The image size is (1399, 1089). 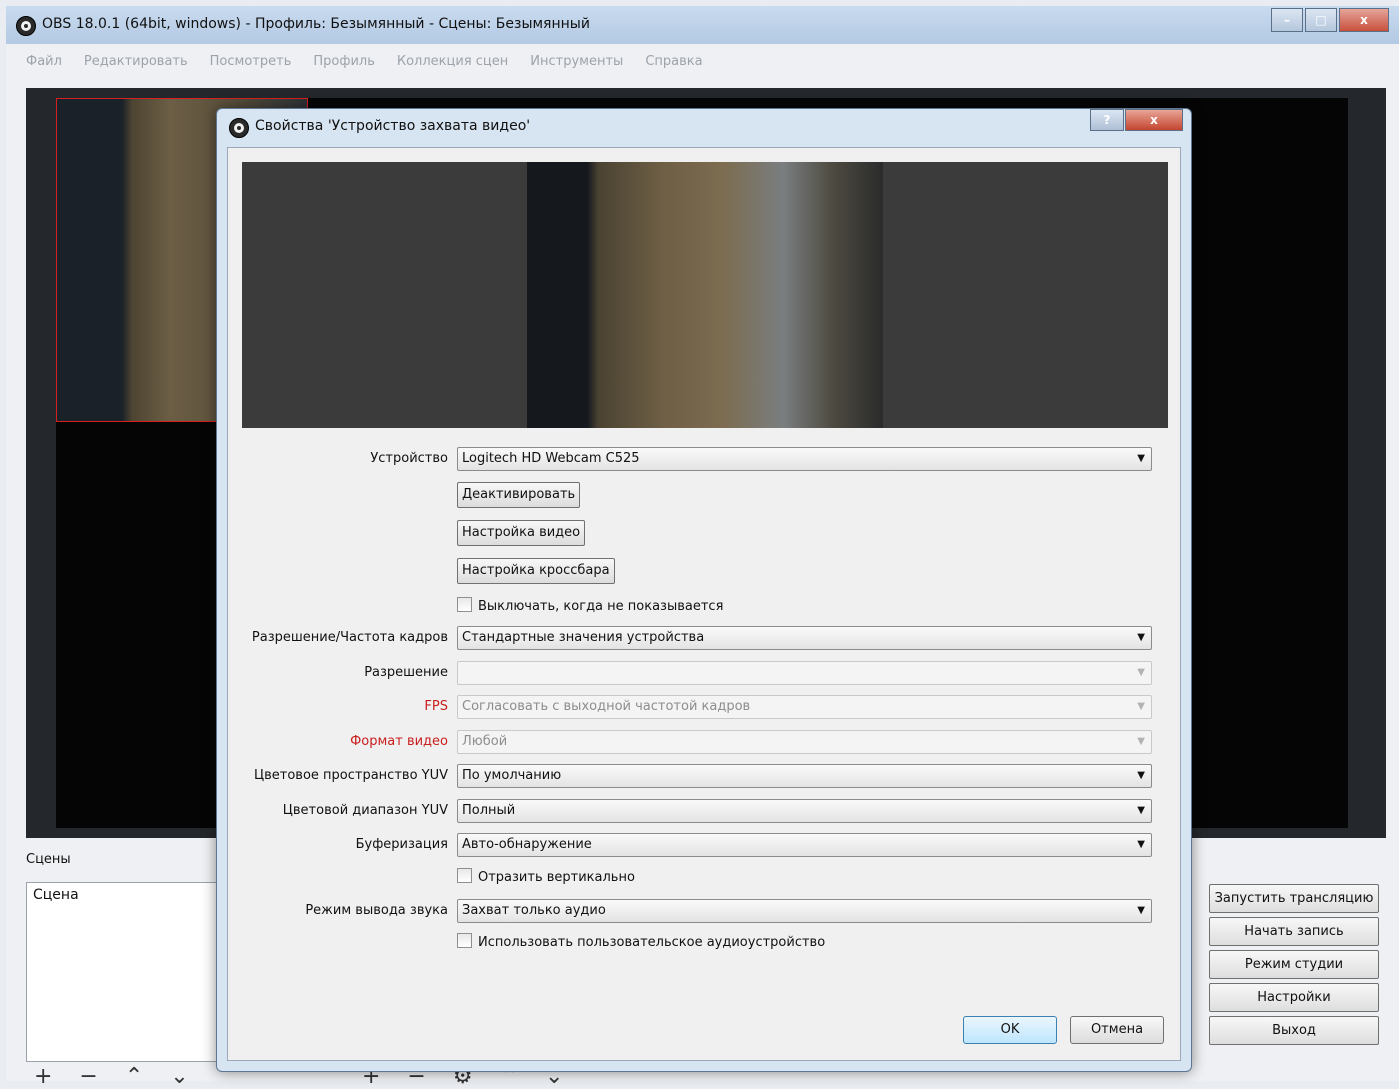 I want to click on crossbar-settings-button: Настройка кроссбара, so click(x=536, y=571).